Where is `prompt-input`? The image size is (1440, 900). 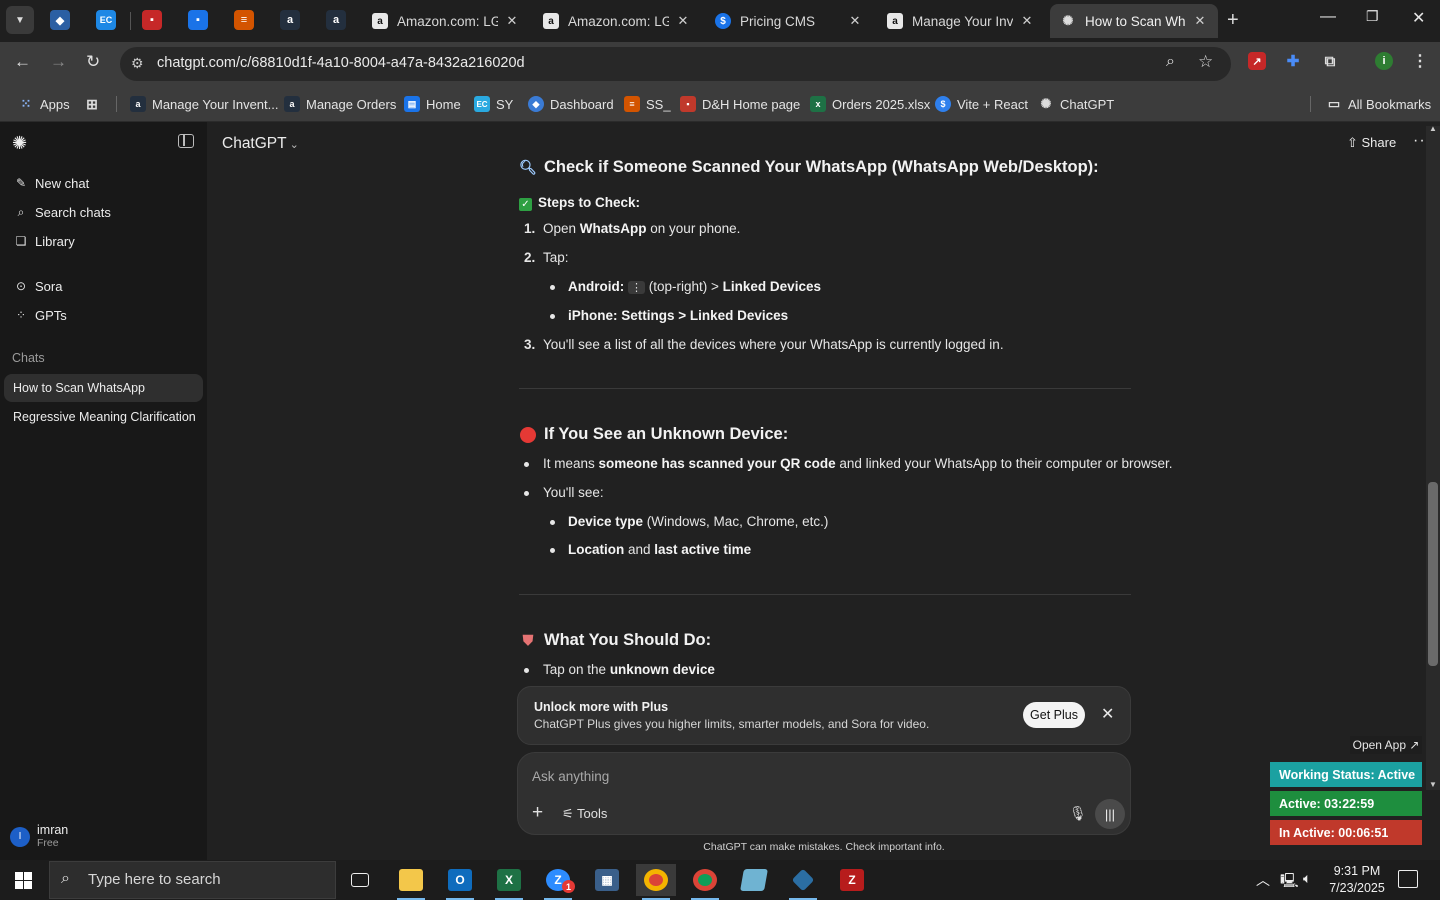
prompt-input is located at coordinates (802, 776).